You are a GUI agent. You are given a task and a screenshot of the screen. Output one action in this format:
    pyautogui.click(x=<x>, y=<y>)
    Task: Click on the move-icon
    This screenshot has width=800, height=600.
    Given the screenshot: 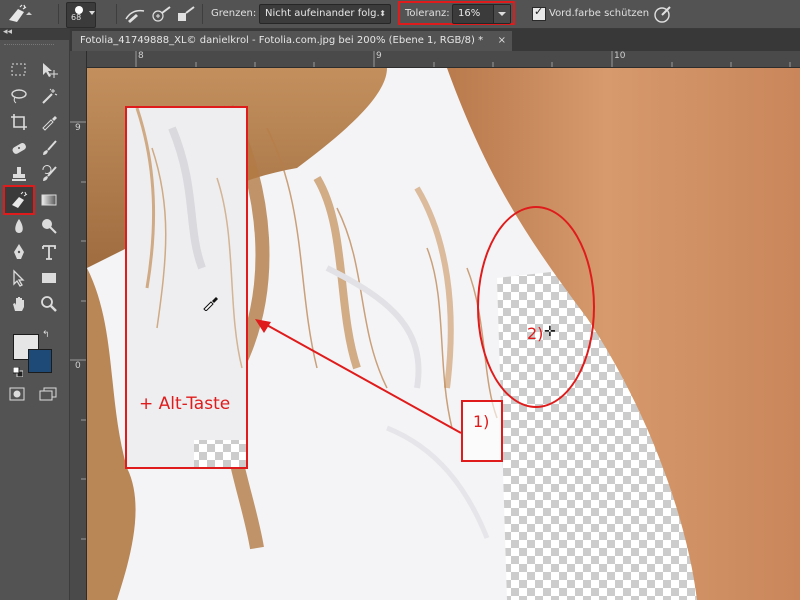 What is the action you would take?
    pyautogui.click(x=50, y=70)
    